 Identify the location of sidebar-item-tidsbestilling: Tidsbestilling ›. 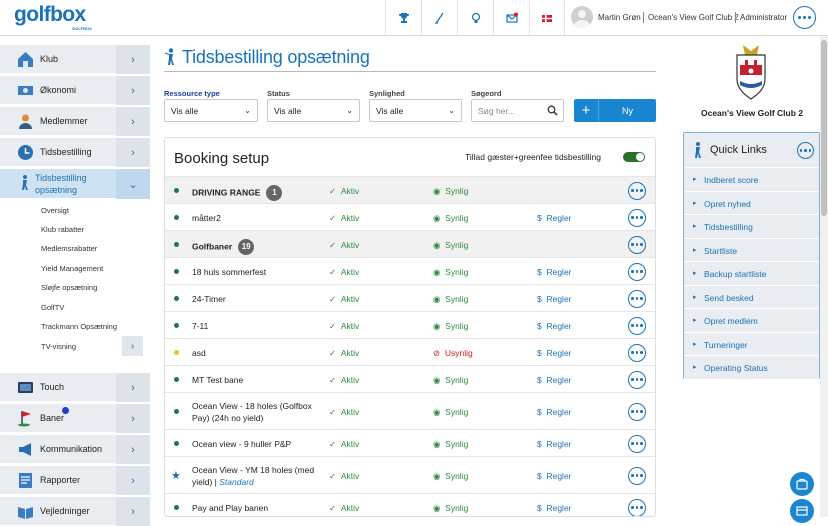
(75, 152).